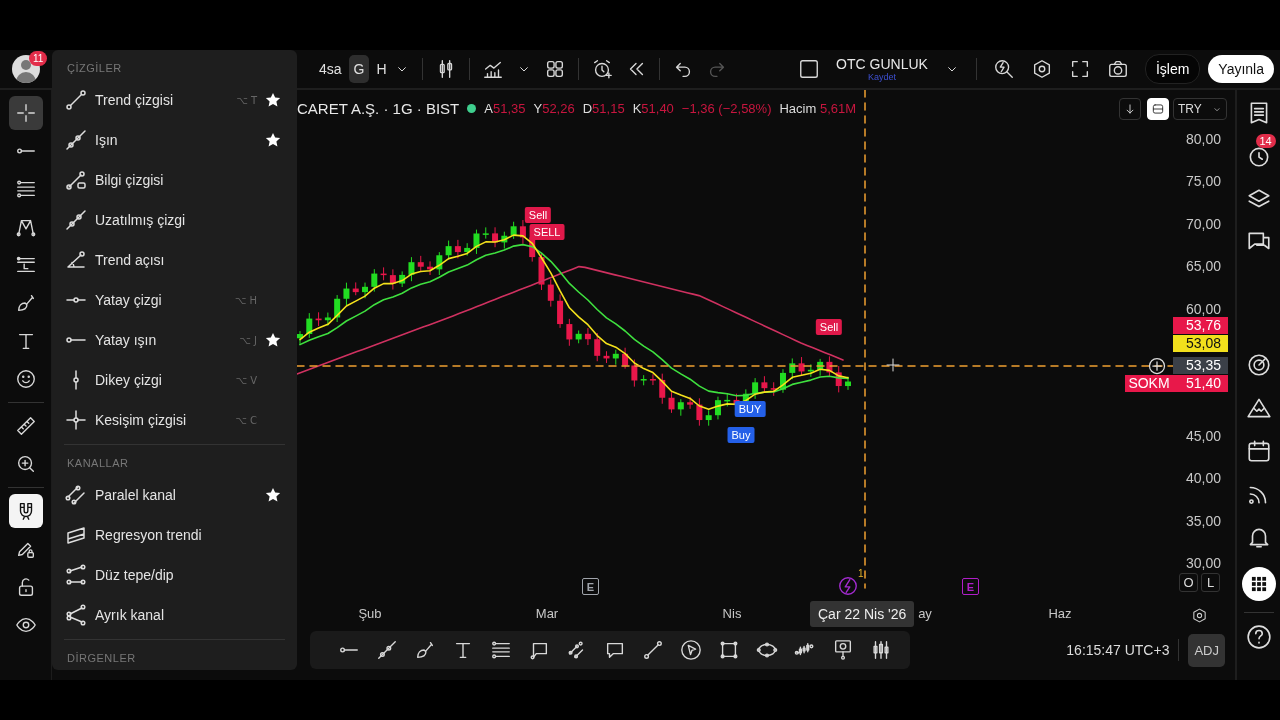 The height and width of the screenshot is (720, 1280). Describe the element at coordinates (1188, 582) in the screenshot. I see `scale-button: O` at that location.